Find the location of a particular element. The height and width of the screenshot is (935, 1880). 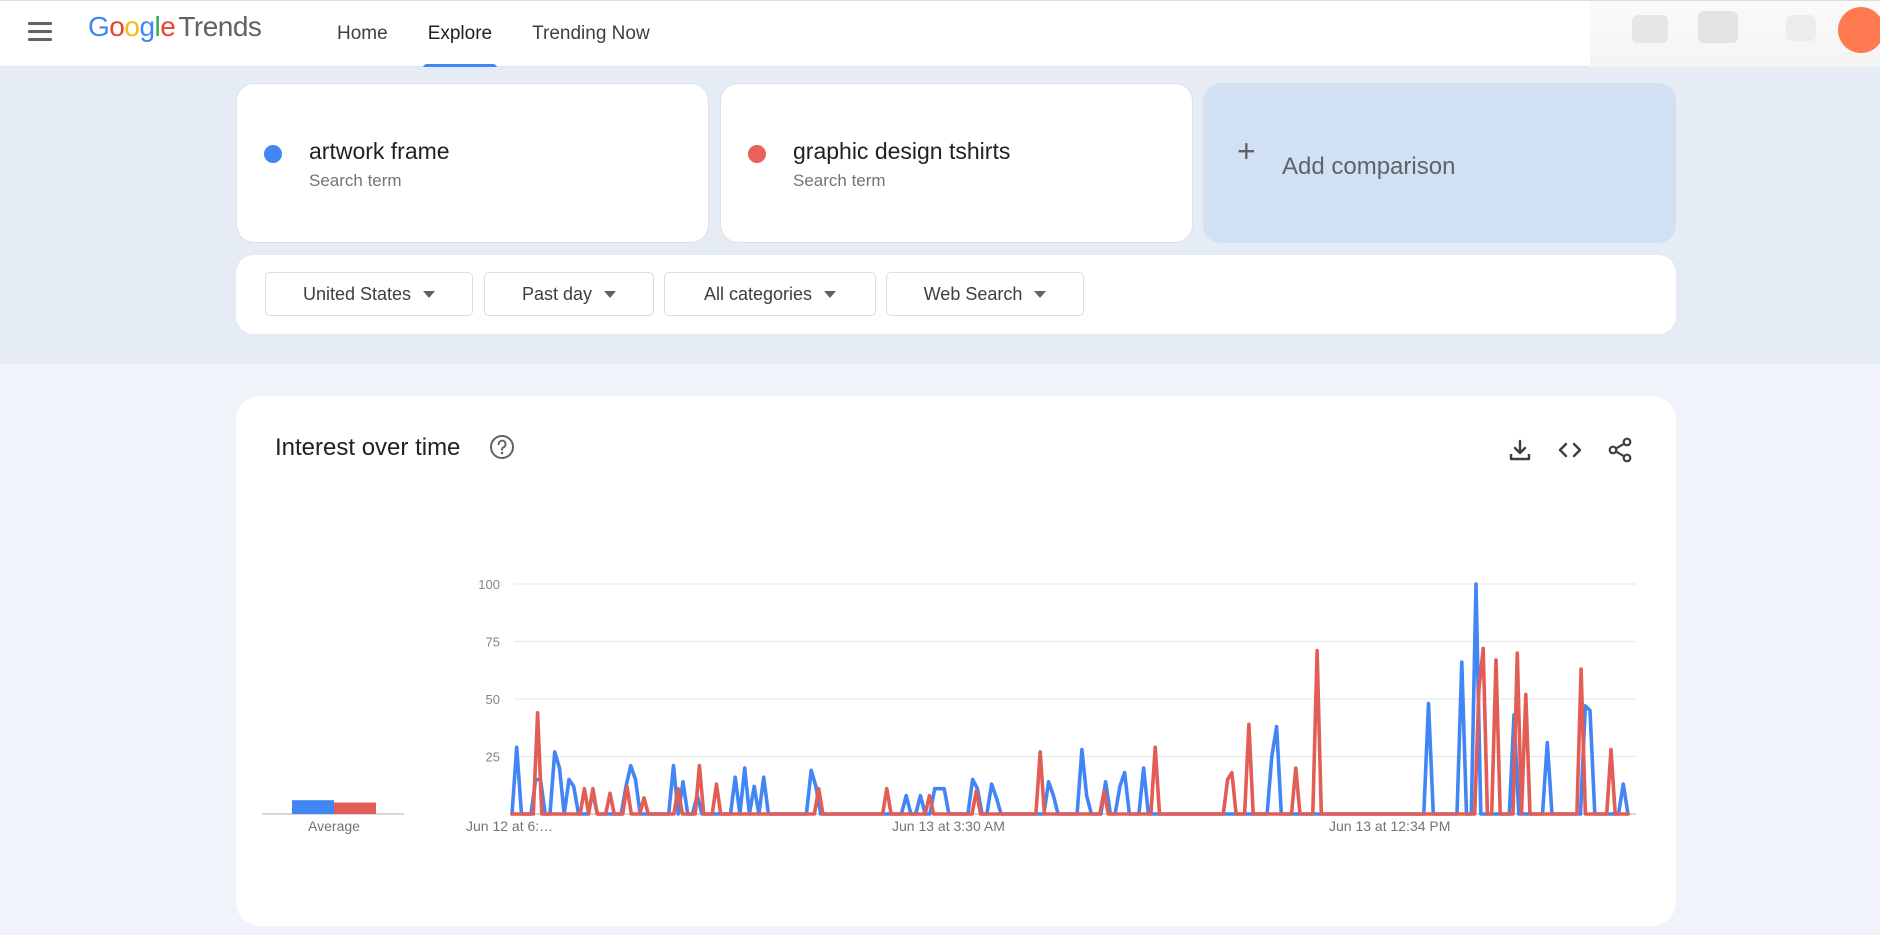

hamburger-menu-icon is located at coordinates (40, 32).